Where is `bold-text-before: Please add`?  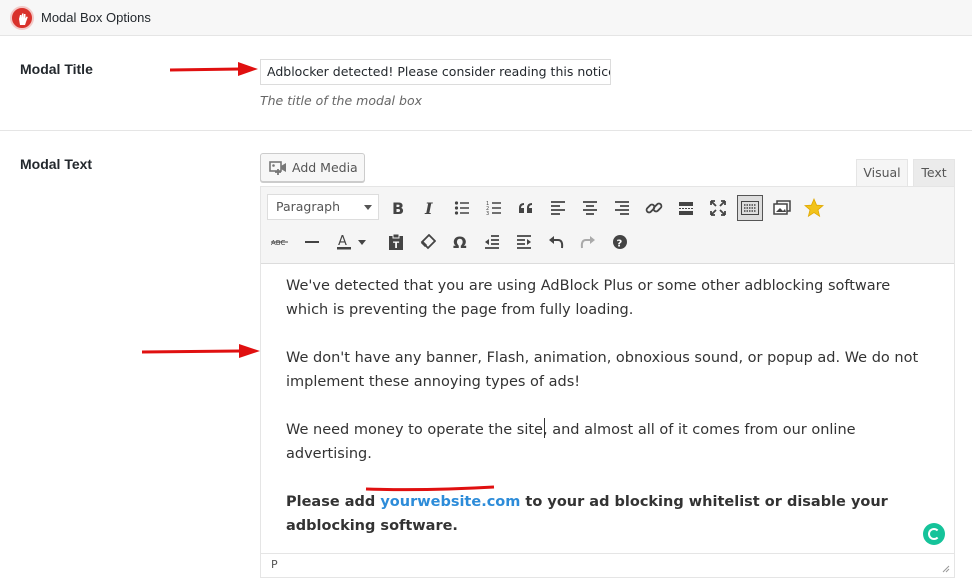 bold-text-before: Please add is located at coordinates (333, 502).